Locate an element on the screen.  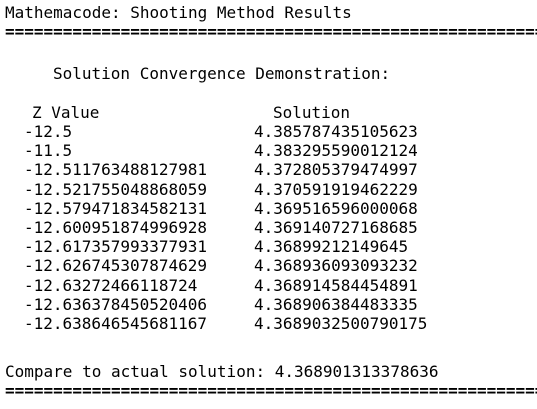
solution-value: 4.385787435105623 is located at coordinates (336, 131).